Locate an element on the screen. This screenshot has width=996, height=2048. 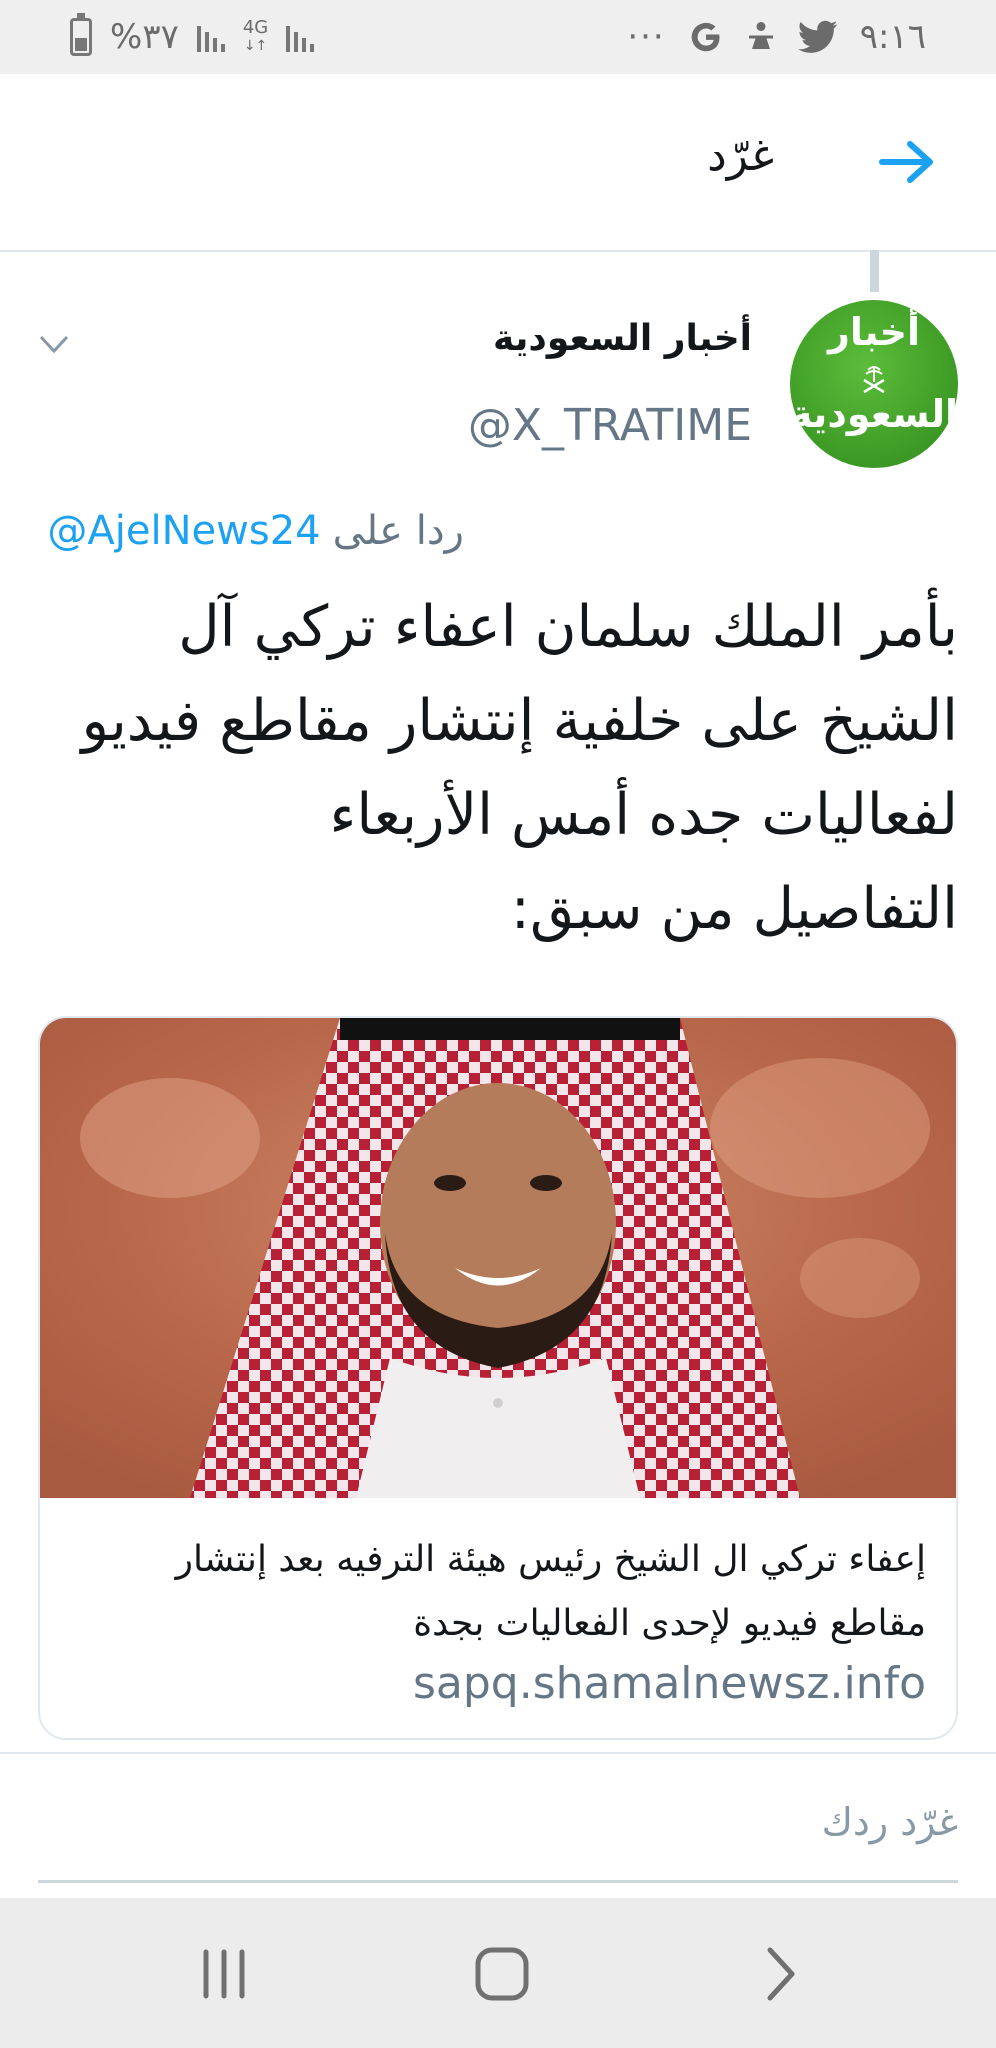
avatar-text-top: أخبار is located at coordinates (874, 332).